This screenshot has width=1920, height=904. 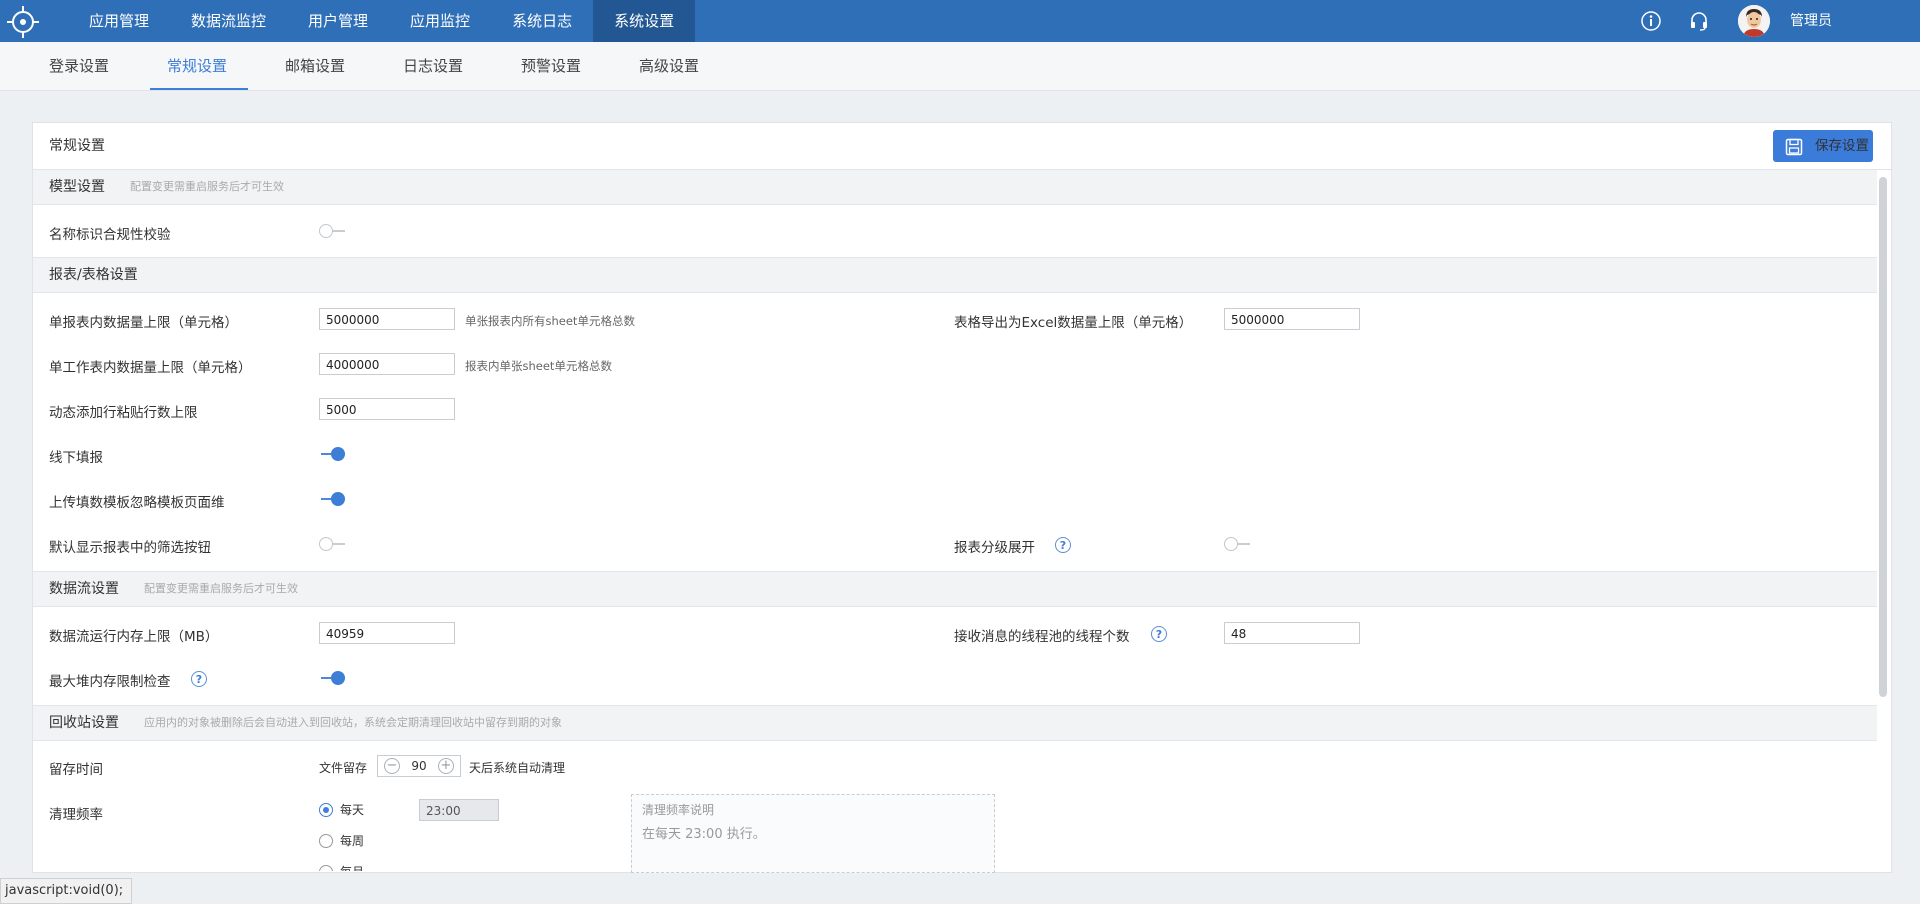 What do you see at coordinates (343, 768) in the screenshot?
I see `retention-prefix: 文件留存` at bounding box center [343, 768].